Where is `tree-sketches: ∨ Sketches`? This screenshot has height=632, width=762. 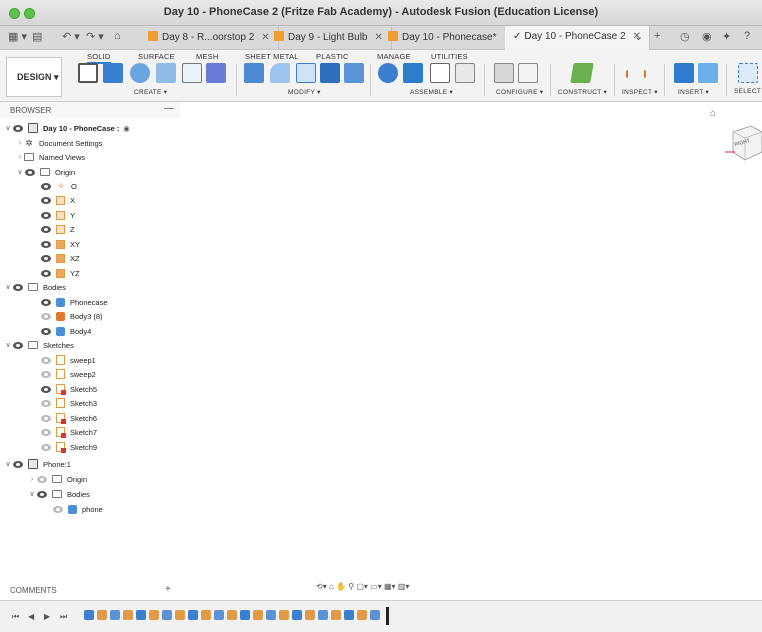
tree-sketches: ∨ Sketches is located at coordinates (38, 345).